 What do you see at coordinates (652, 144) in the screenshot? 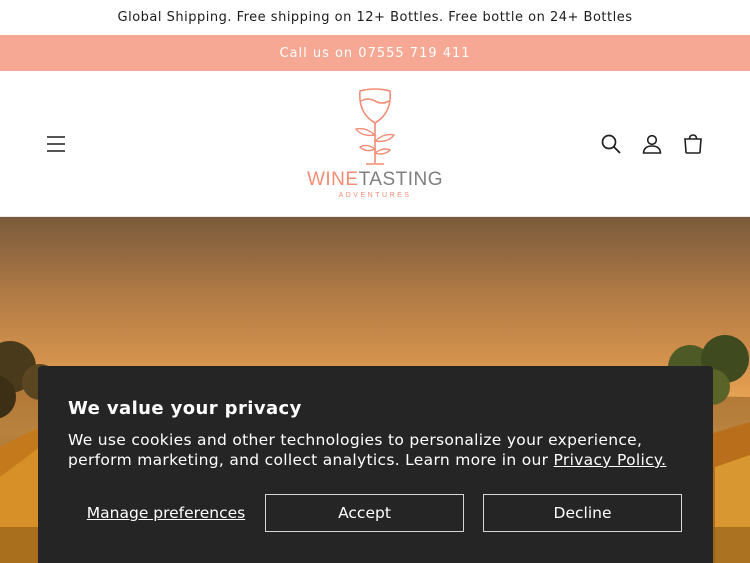
I see `account-icon` at bounding box center [652, 144].